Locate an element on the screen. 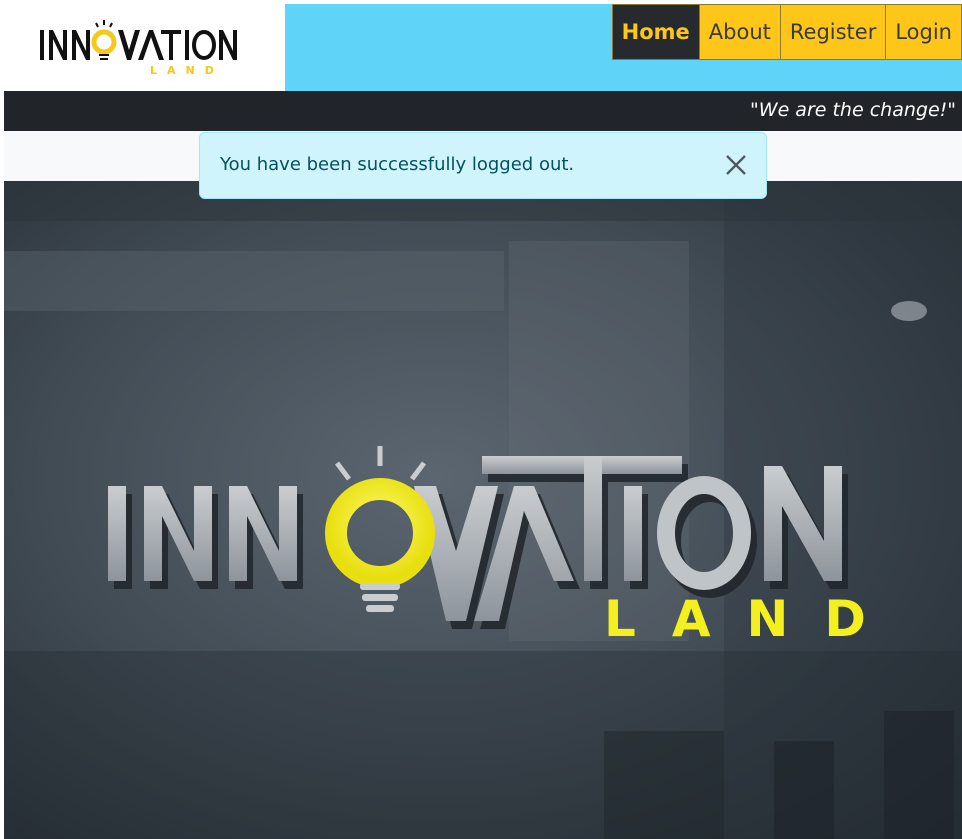 The width and height of the screenshot is (962, 839). logo-image: LAND is located at coordinates (138, 48).